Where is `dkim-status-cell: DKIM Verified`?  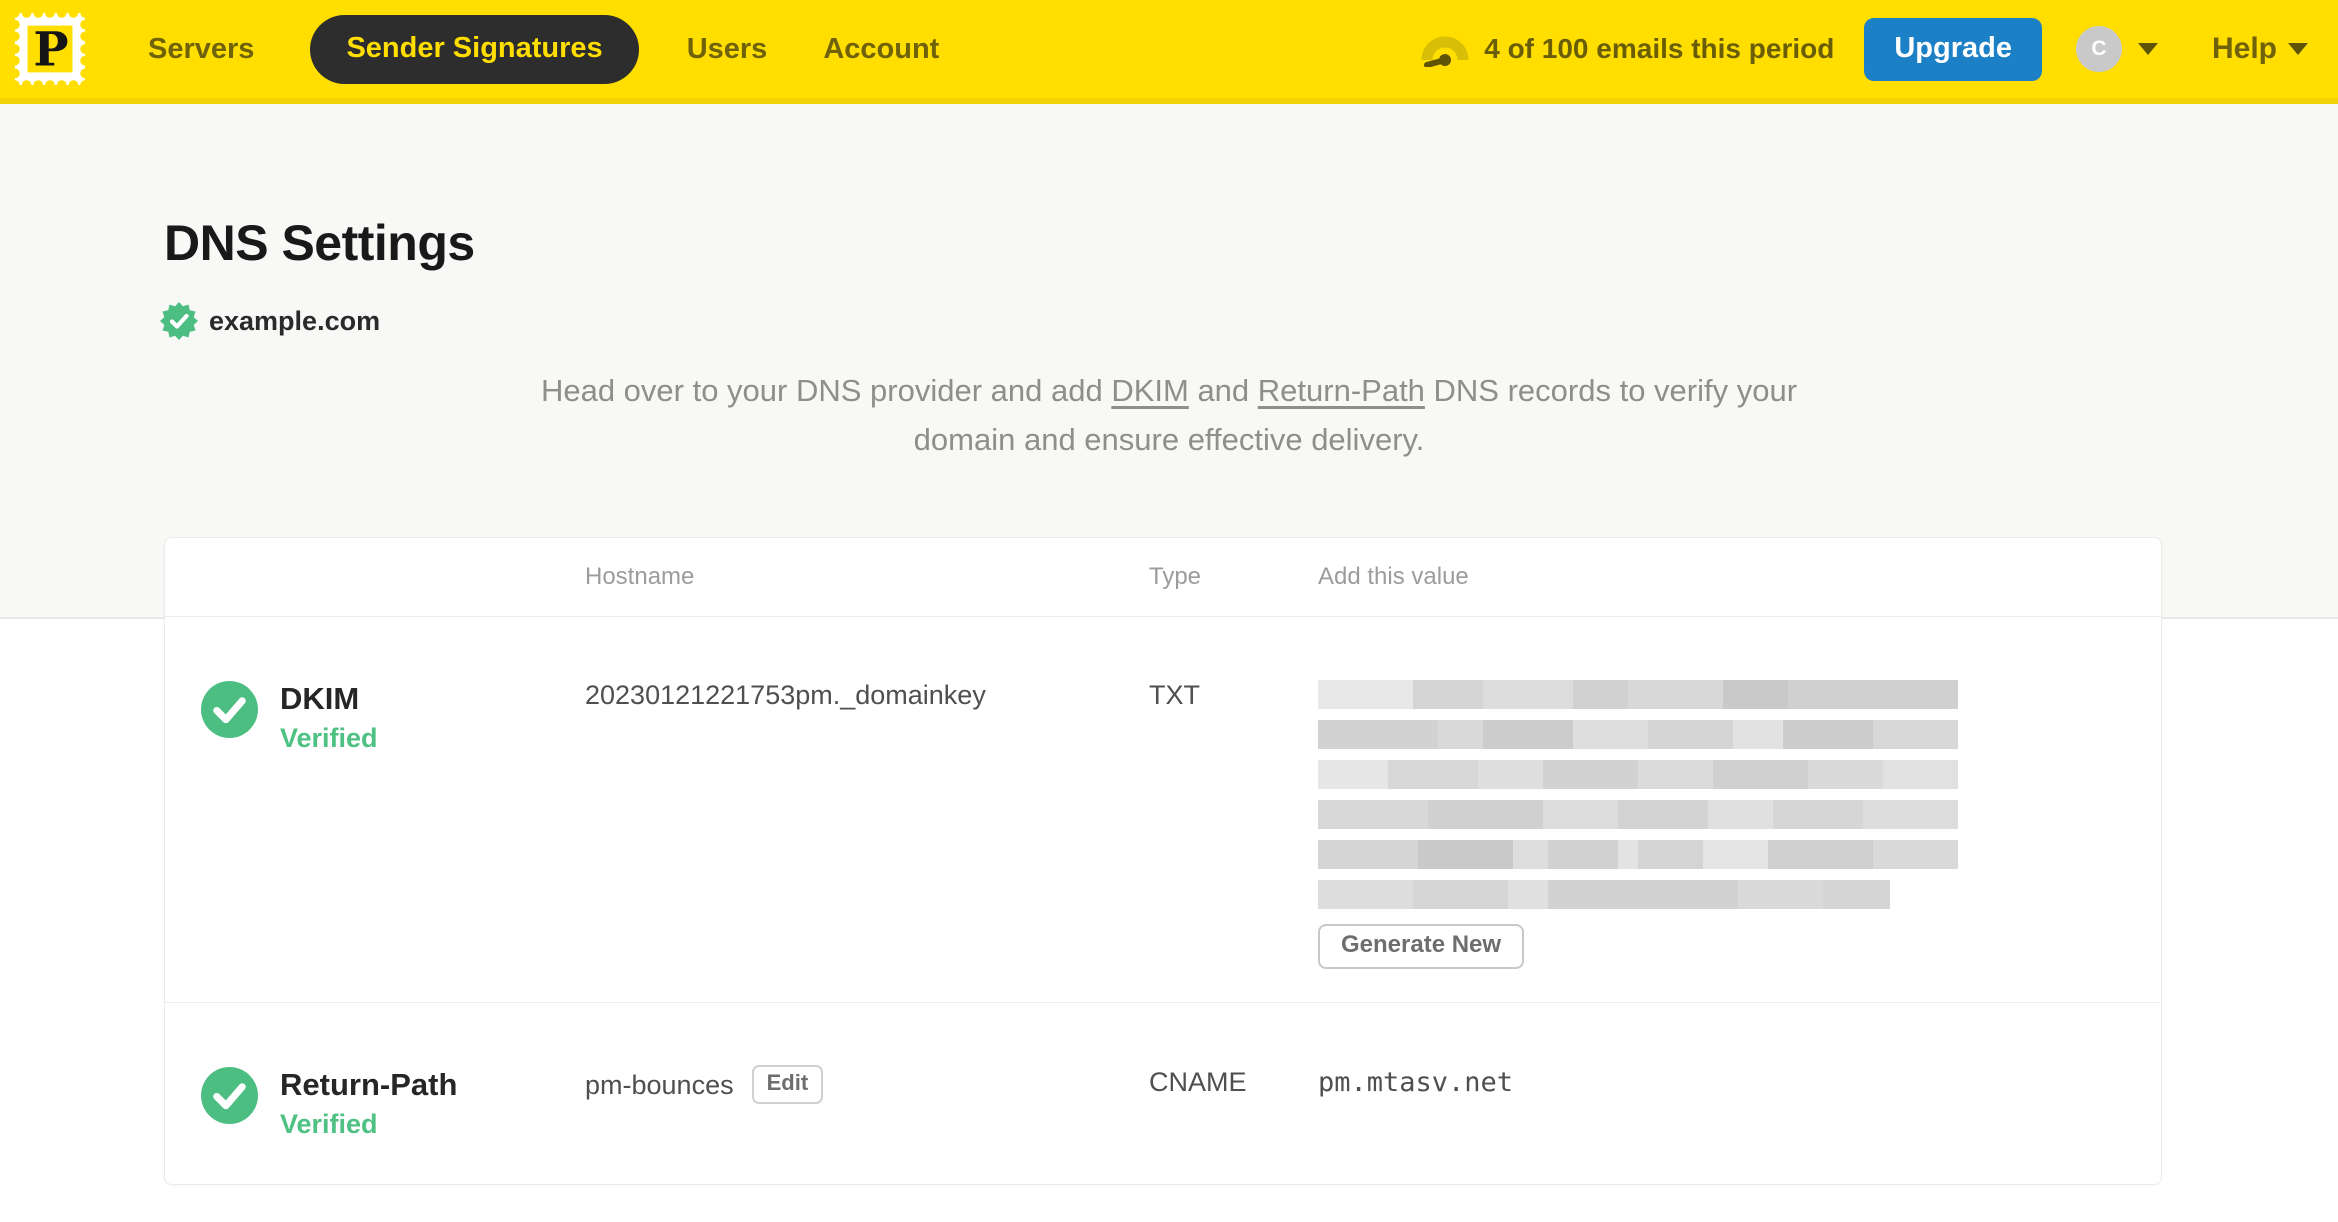
dkim-status-cell: DKIM Verified is located at coordinates (375, 809).